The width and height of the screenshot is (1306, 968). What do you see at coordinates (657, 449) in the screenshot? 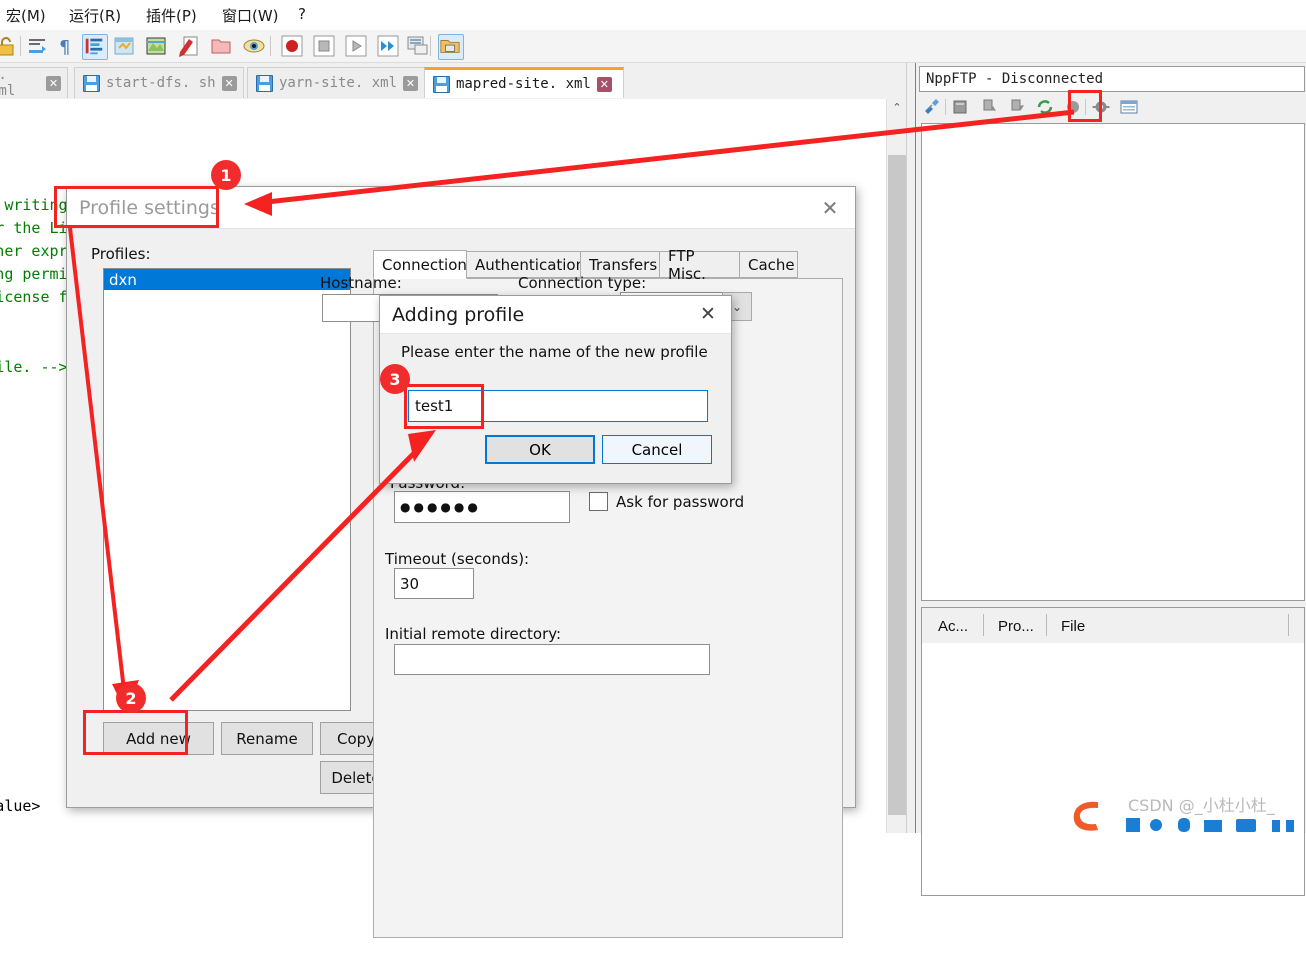
I see `cancel-button: Cancel` at bounding box center [657, 449].